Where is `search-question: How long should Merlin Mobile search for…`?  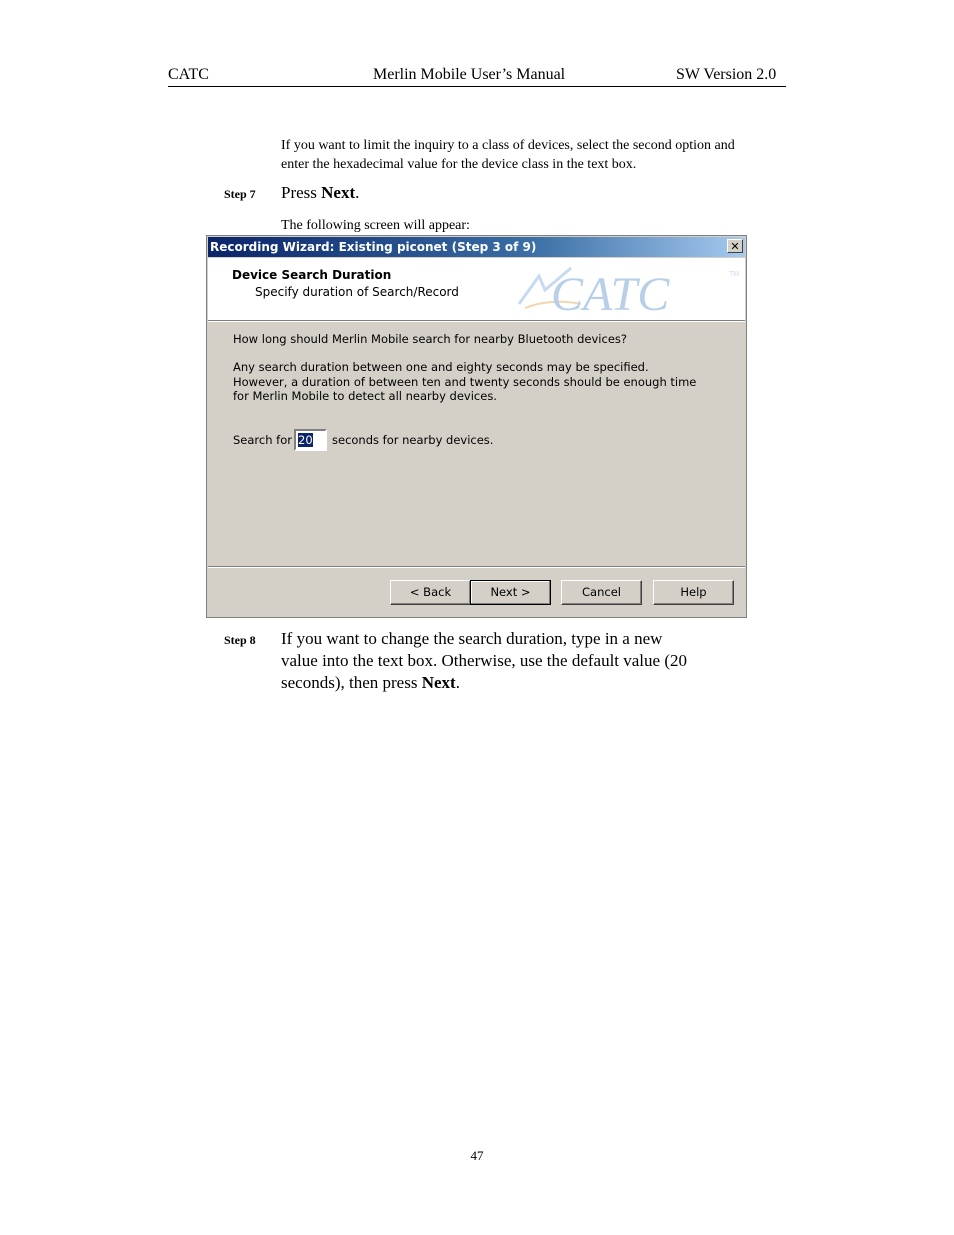 search-question: How long should Merlin Mobile search for… is located at coordinates (430, 339).